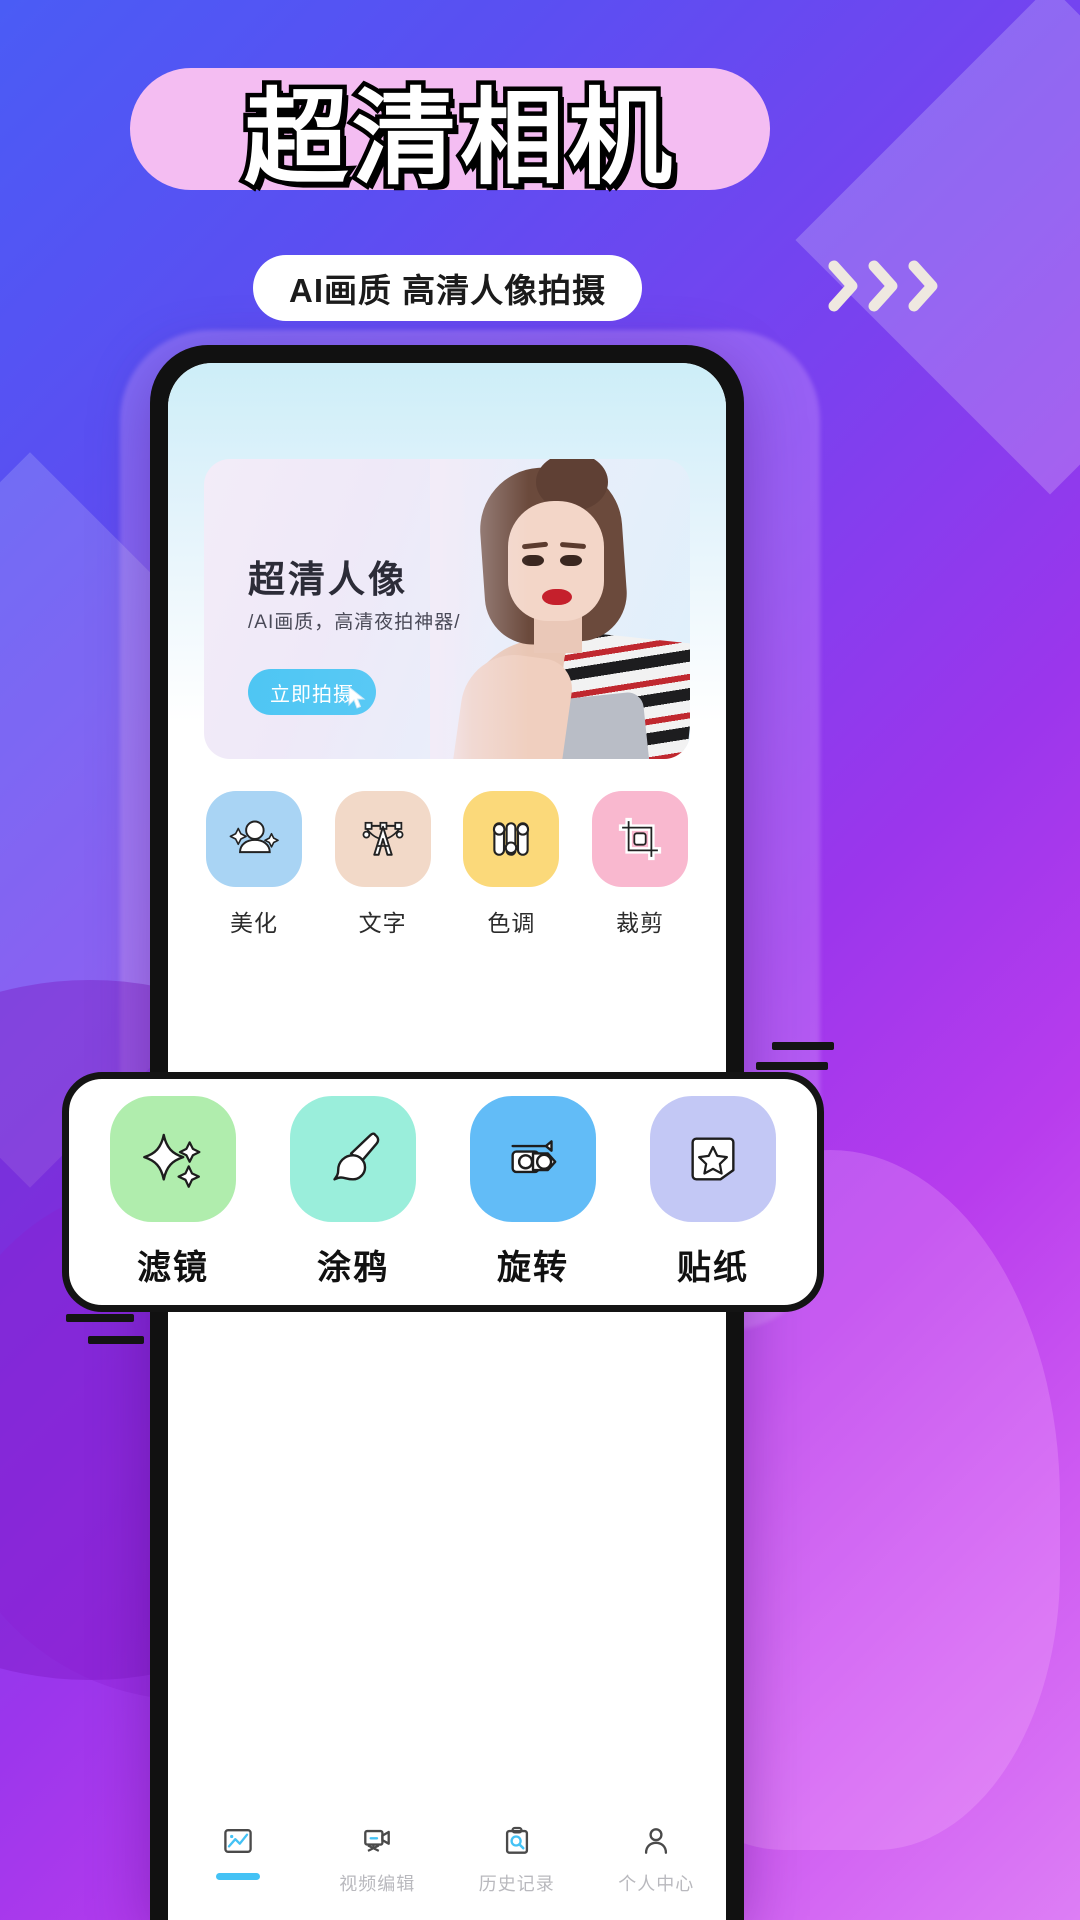  What do you see at coordinates (533, 1158) in the screenshot?
I see `rotate-camera-icon` at bounding box center [533, 1158].